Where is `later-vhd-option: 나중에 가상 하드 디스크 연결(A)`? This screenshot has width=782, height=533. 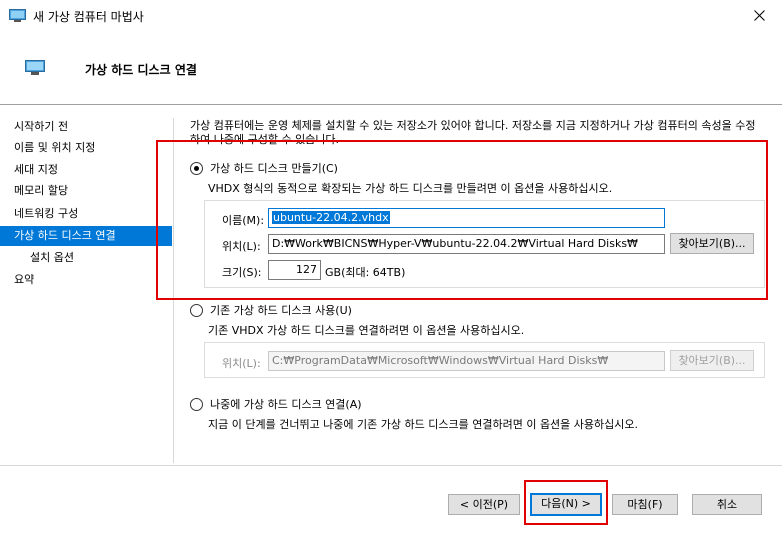 later-vhd-option: 나중에 가상 하드 디스크 연결(A) is located at coordinates (276, 404).